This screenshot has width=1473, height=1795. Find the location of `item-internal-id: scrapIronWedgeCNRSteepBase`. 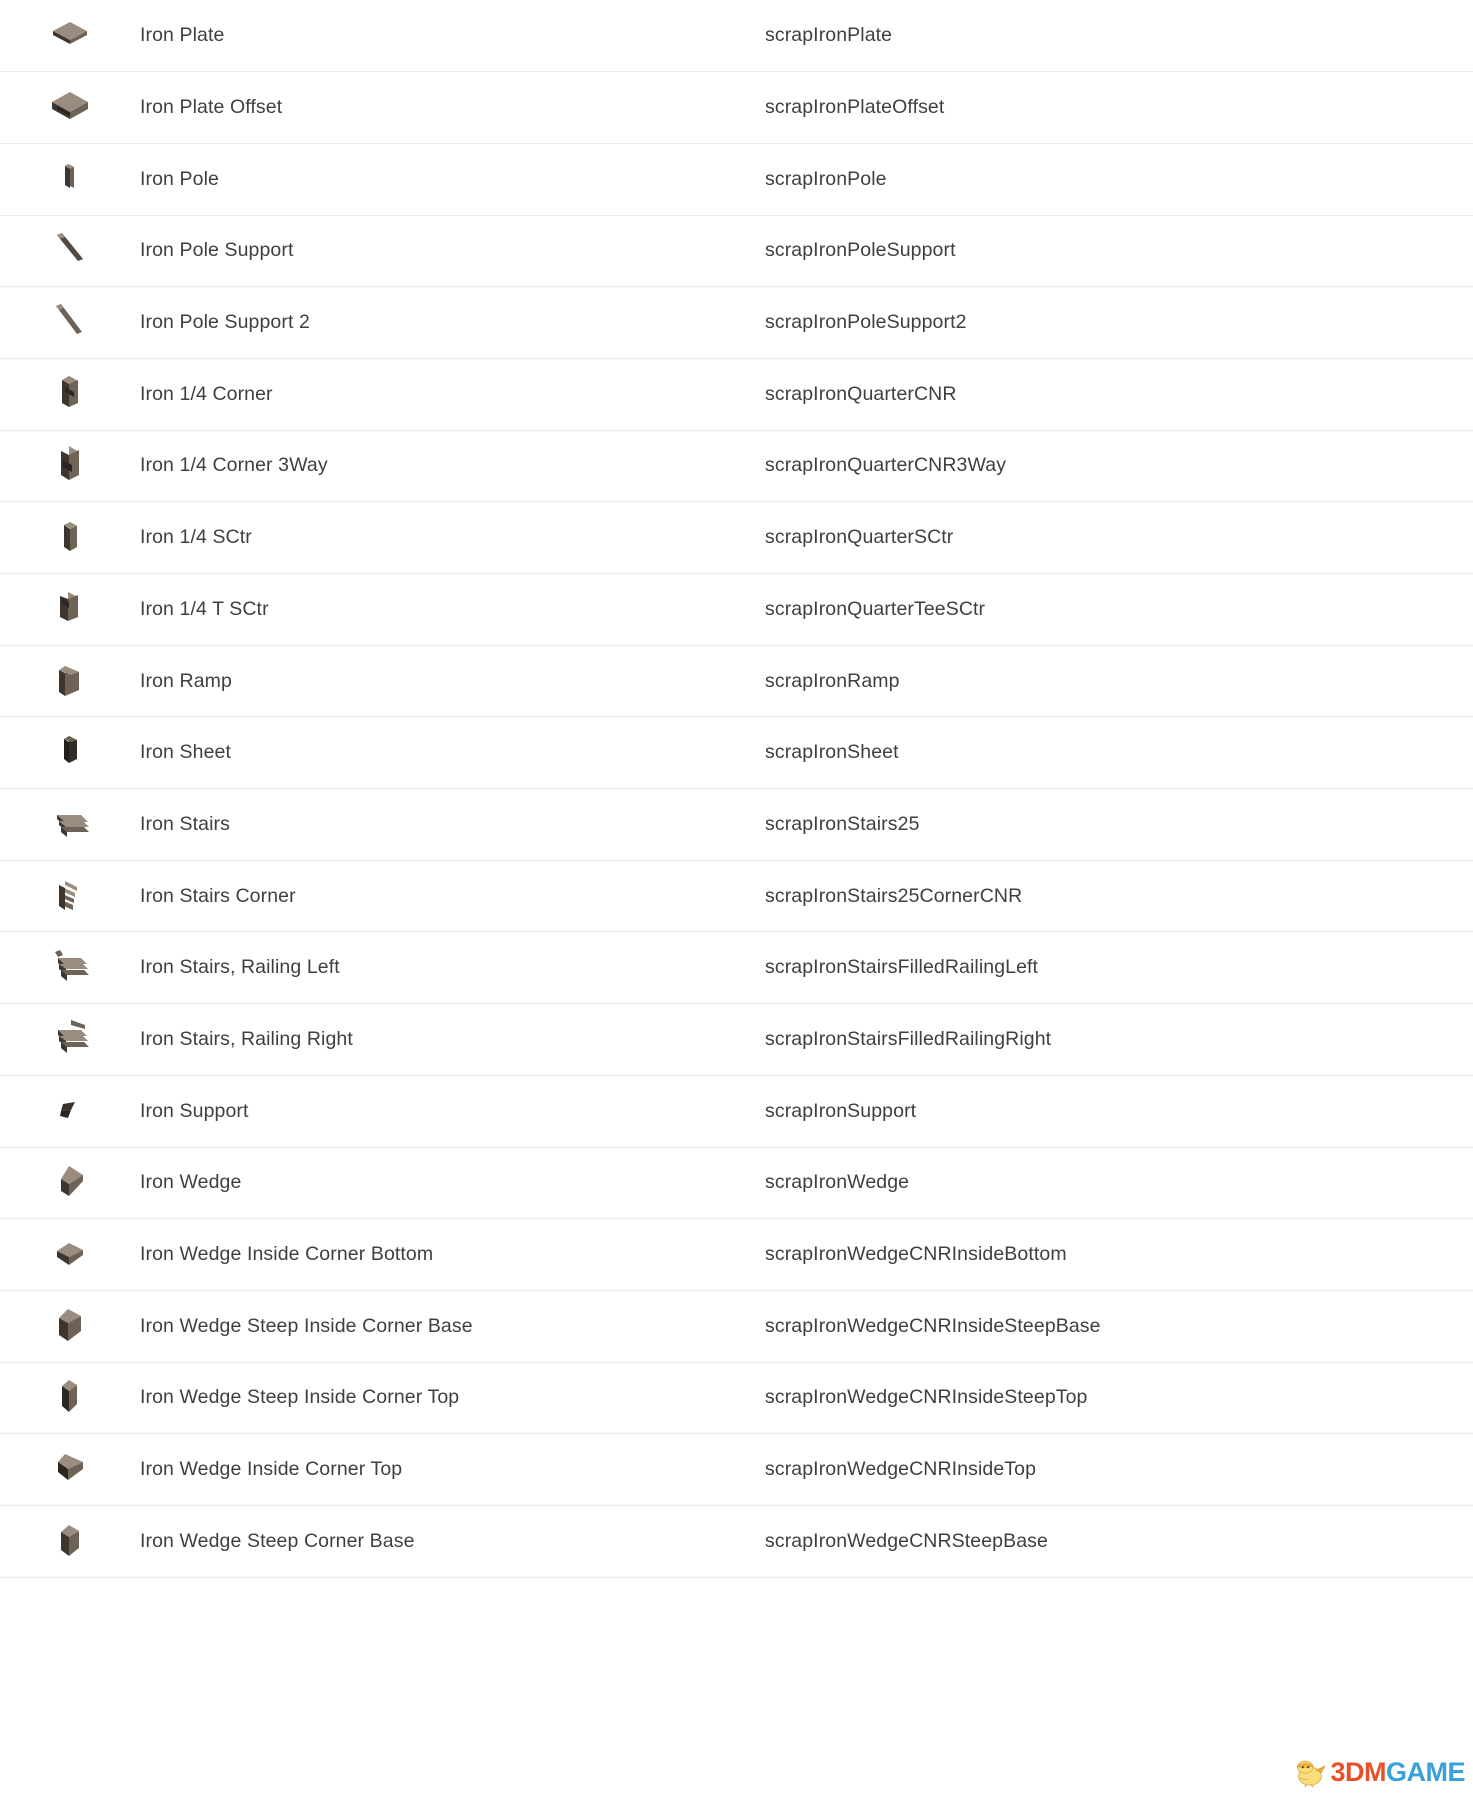

item-internal-id: scrapIronWedgeCNRSteepBase is located at coordinates (1119, 1541).